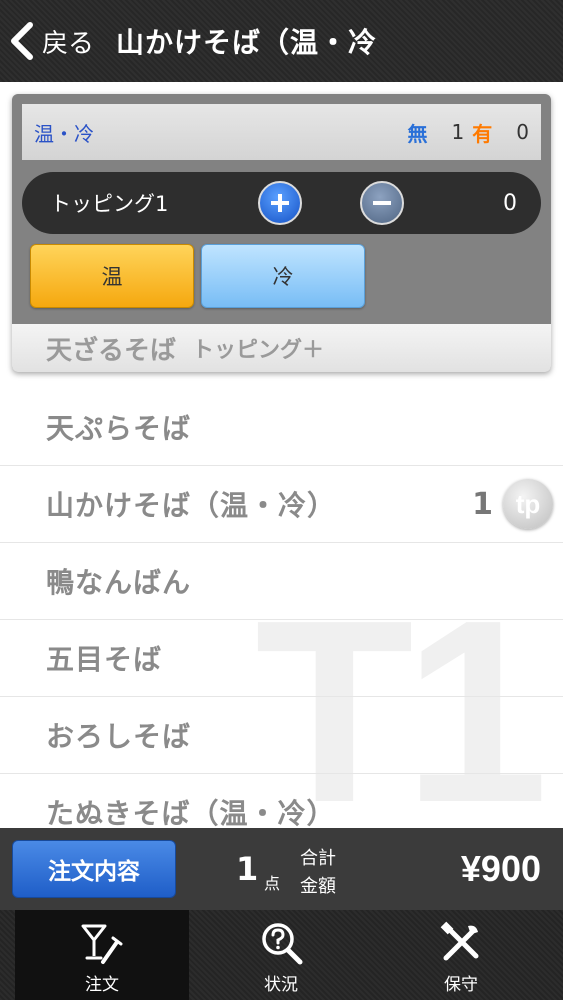  I want to click on back-label: 戻る, so click(68, 43).